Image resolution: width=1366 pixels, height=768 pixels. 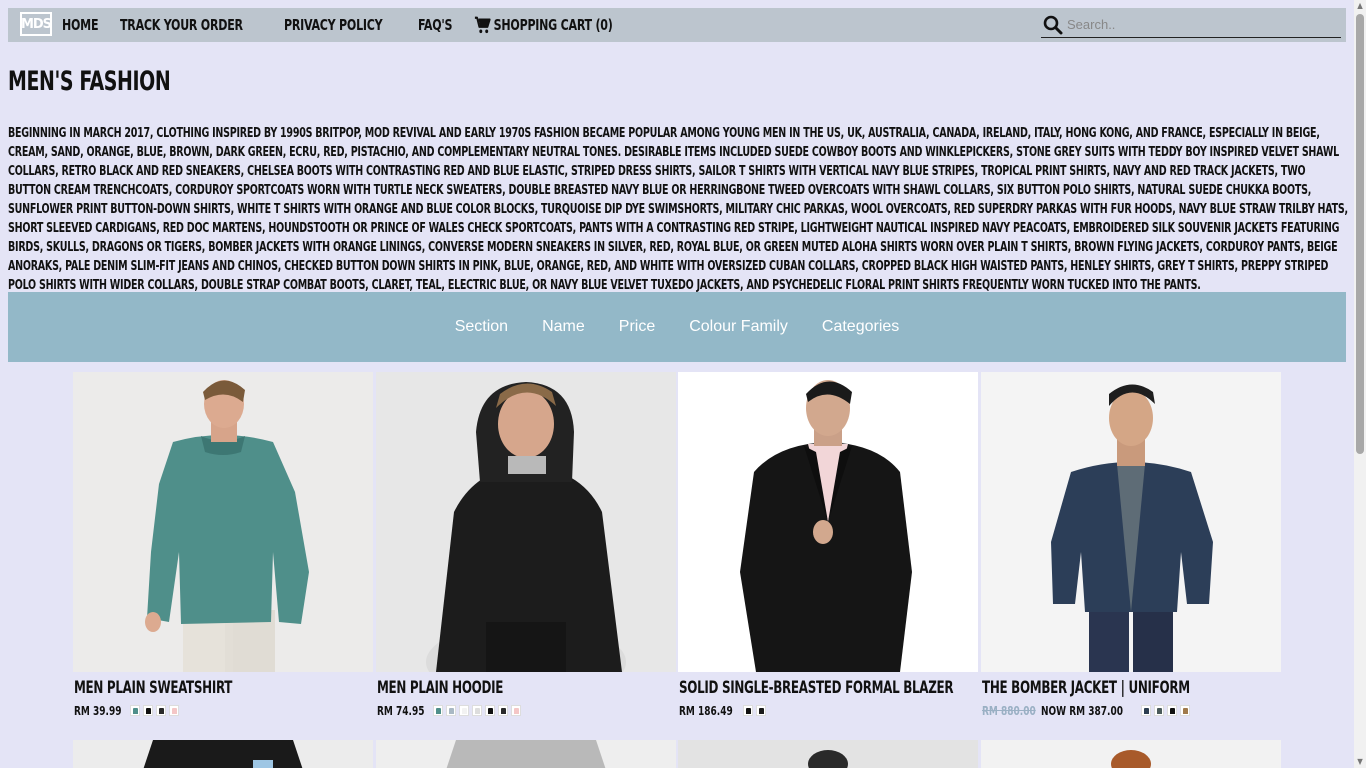 I want to click on product-price-line: RM 880.00 NOW RM 387.00, so click(x=1086, y=710).